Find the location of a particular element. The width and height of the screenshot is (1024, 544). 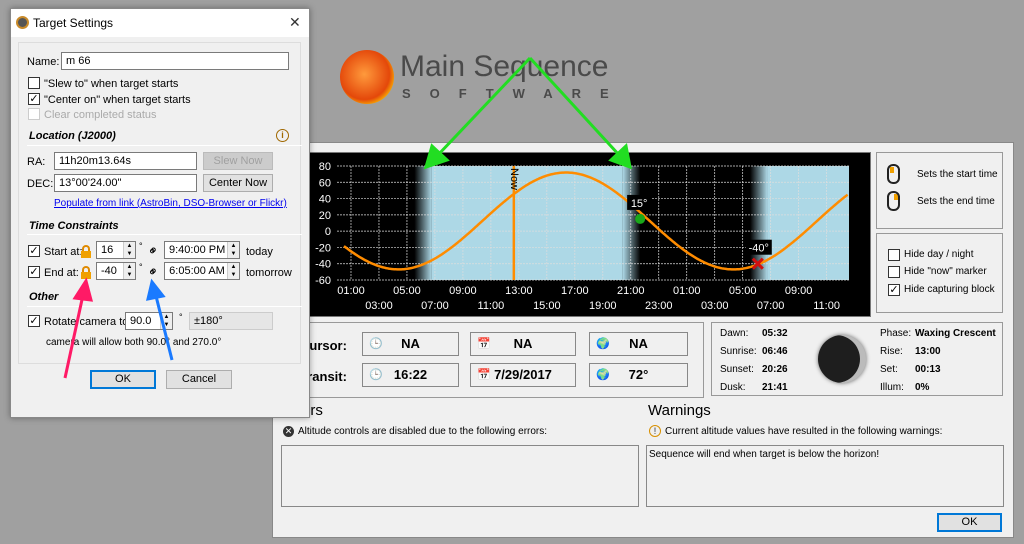

logo-title: Main Sequence is located at coordinates (504, 66).